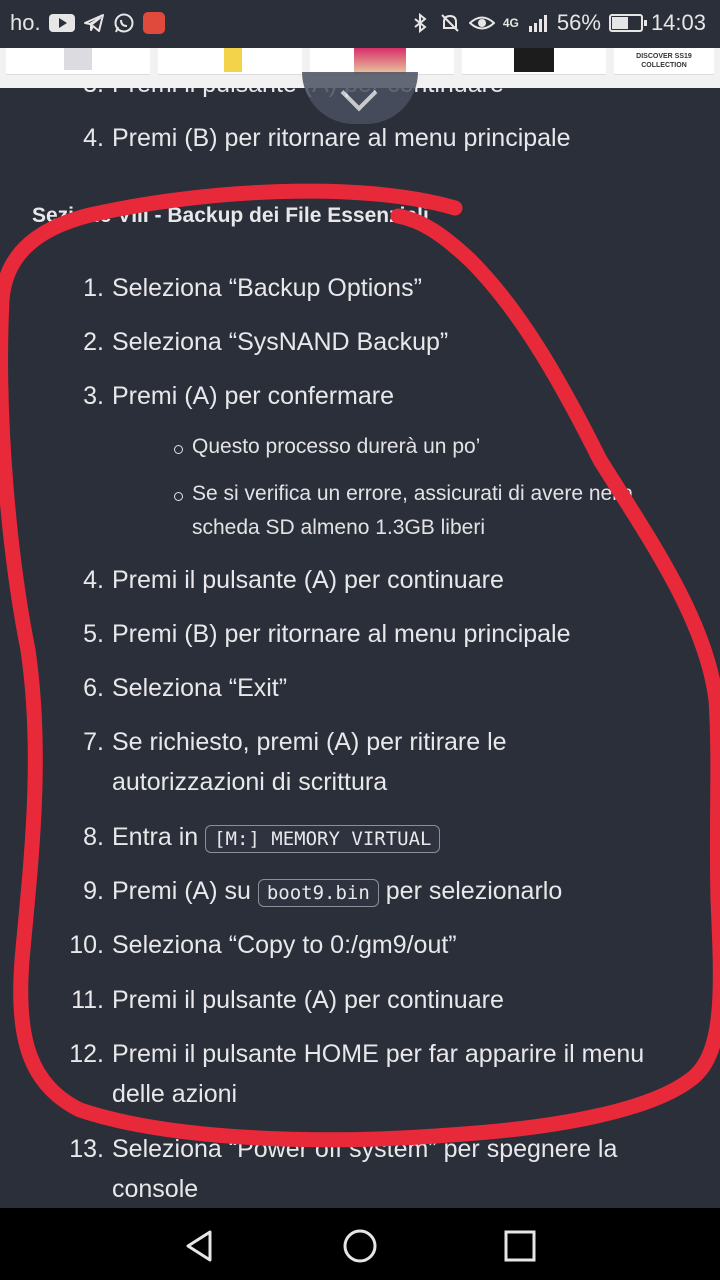 This screenshot has width=720, height=1280. I want to click on bluetooth-icon, so click(420, 23).